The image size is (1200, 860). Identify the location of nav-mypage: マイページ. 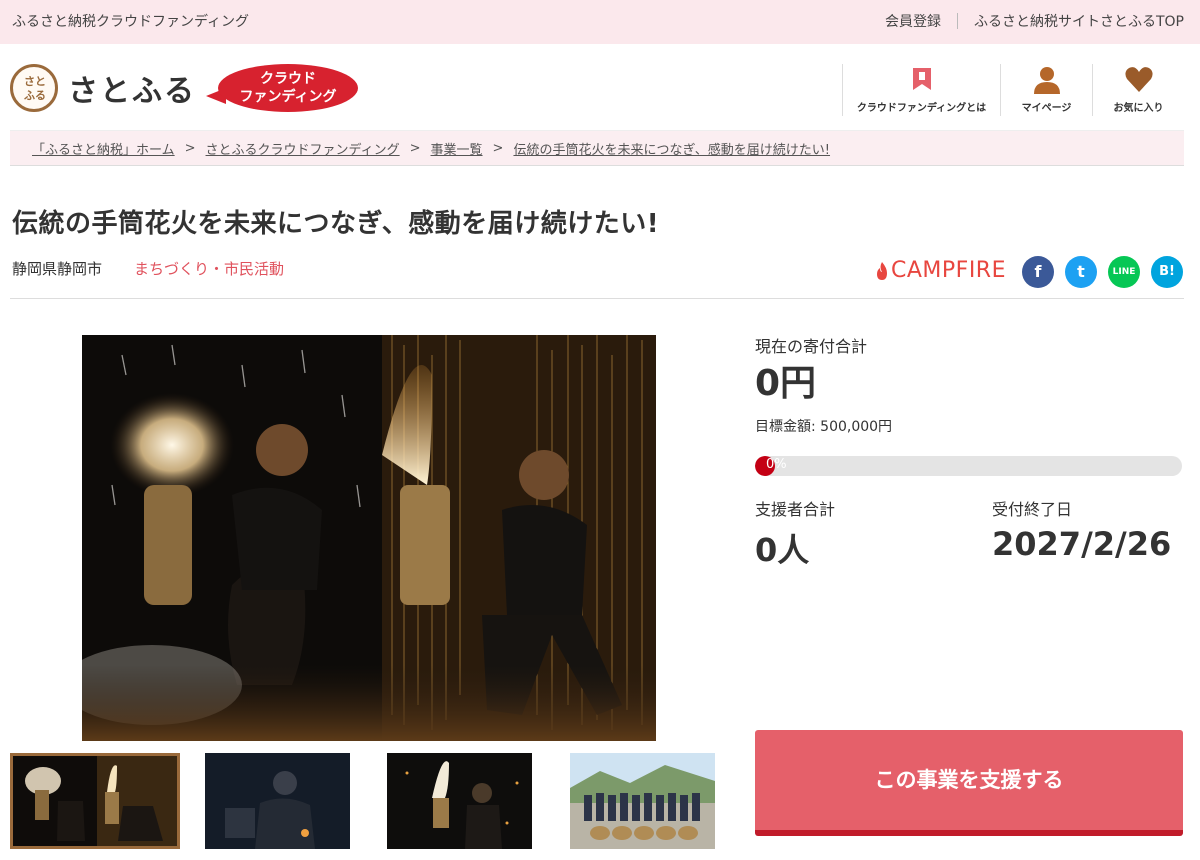
(1046, 90).